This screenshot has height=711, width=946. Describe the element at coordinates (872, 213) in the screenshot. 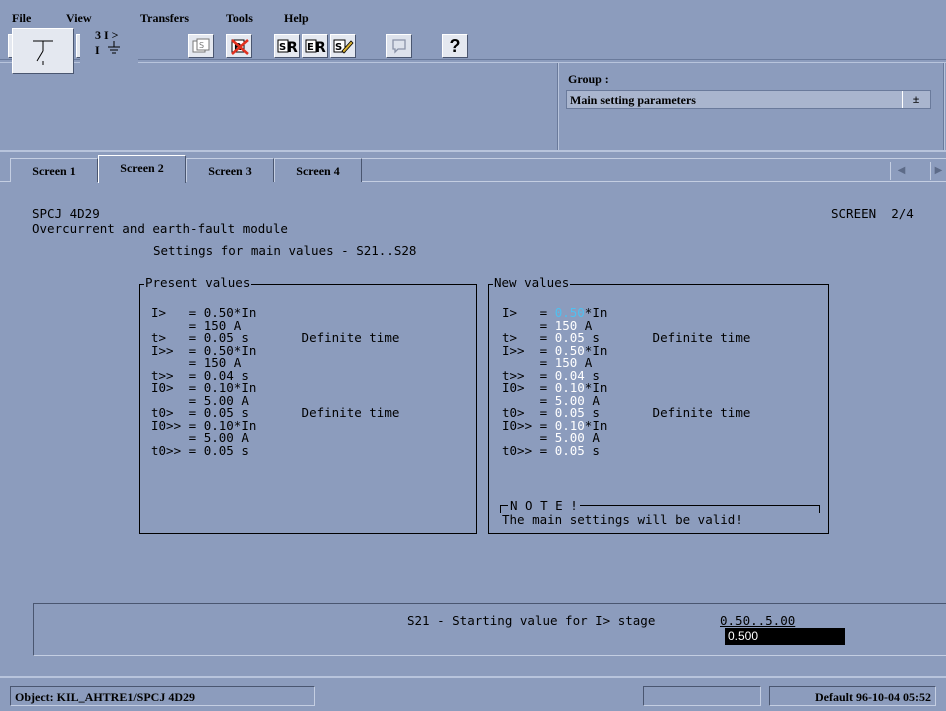

I see `screen-number: SCREEN 2/4` at that location.